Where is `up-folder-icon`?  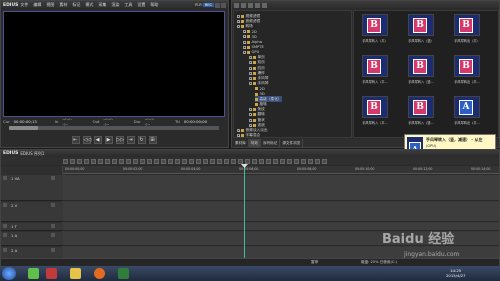
up-folder-icon is located at coordinates (243, 5).